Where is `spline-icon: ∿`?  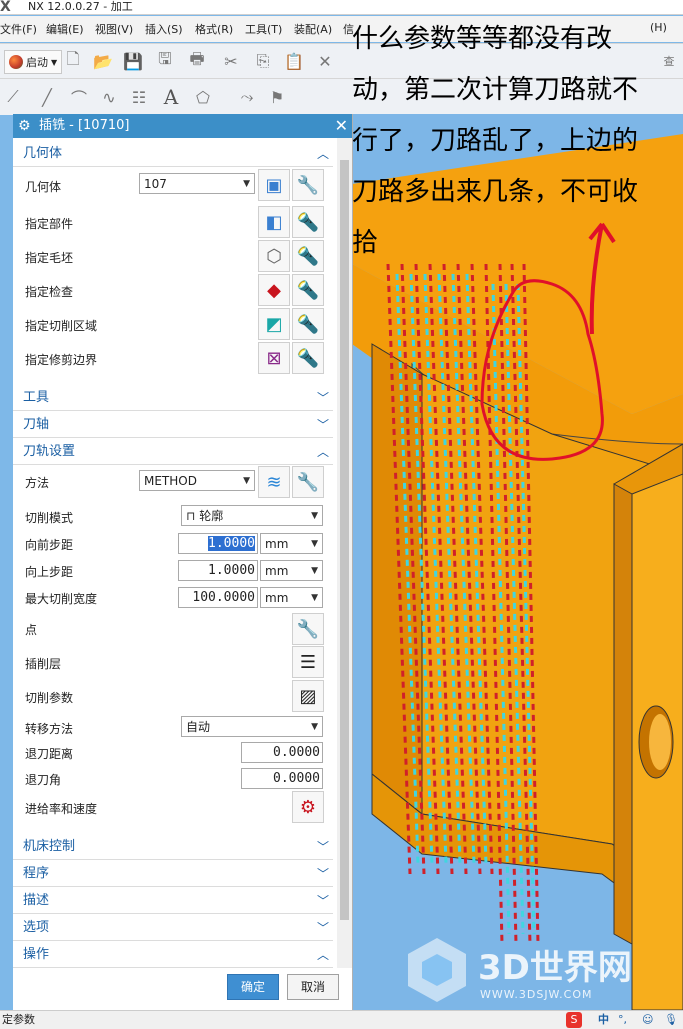 spline-icon: ∿ is located at coordinates (109, 97).